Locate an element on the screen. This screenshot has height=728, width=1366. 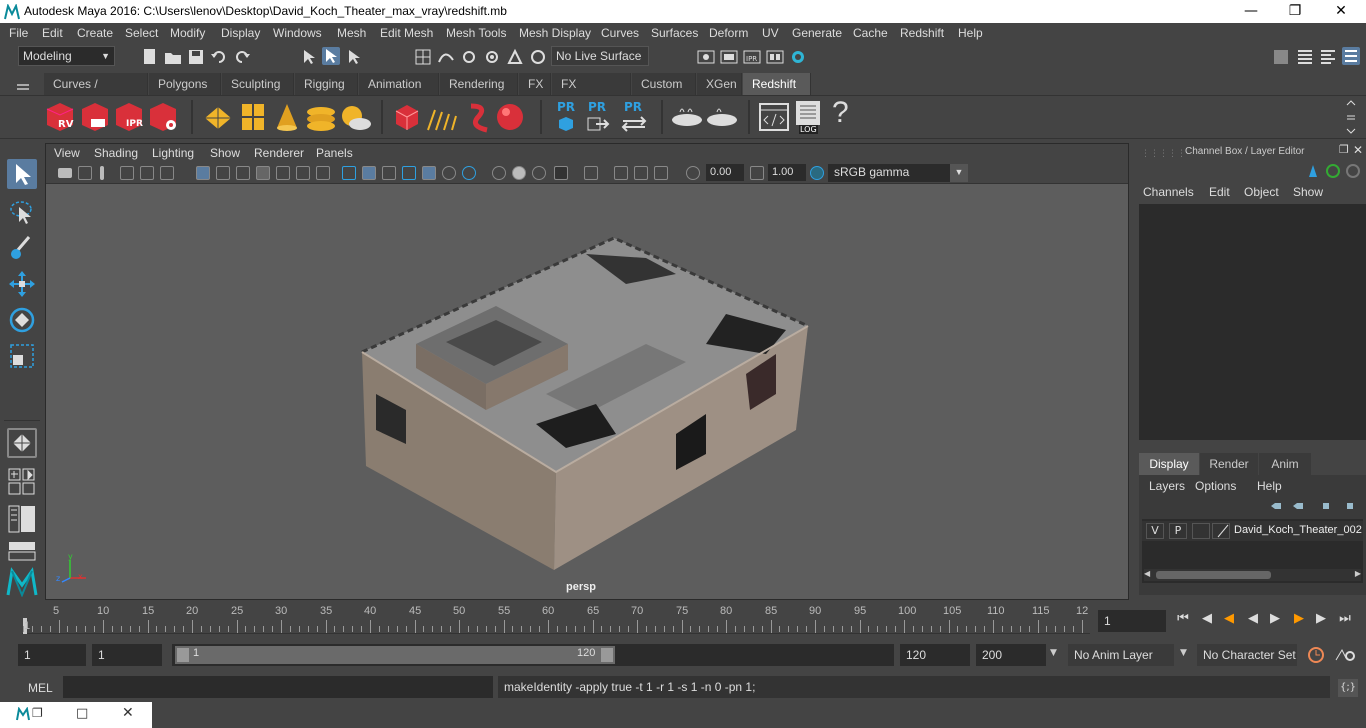
layer-menu-help: Help is located at coordinates (1269, 486).